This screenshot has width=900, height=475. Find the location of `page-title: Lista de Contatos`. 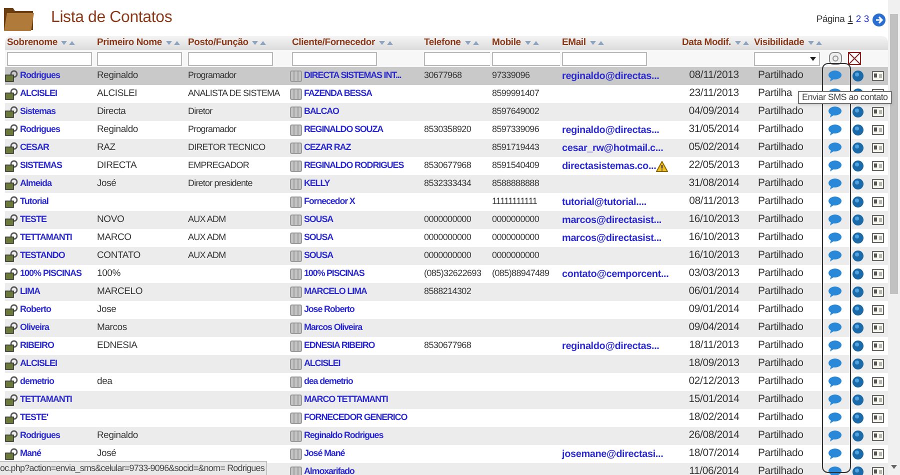

page-title: Lista de Contatos is located at coordinates (111, 18).